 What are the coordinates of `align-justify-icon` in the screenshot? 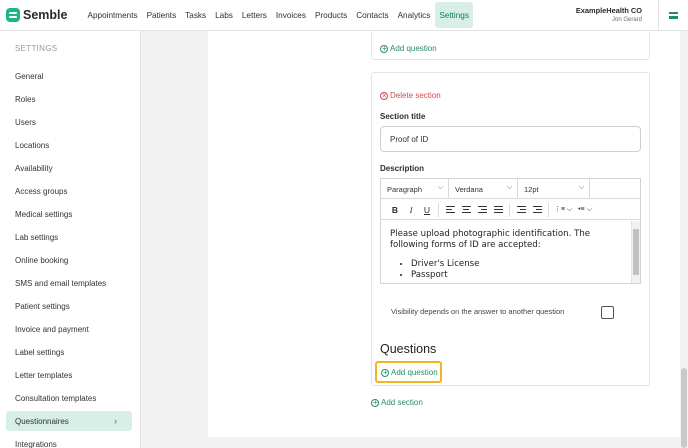 It's located at (498, 210).